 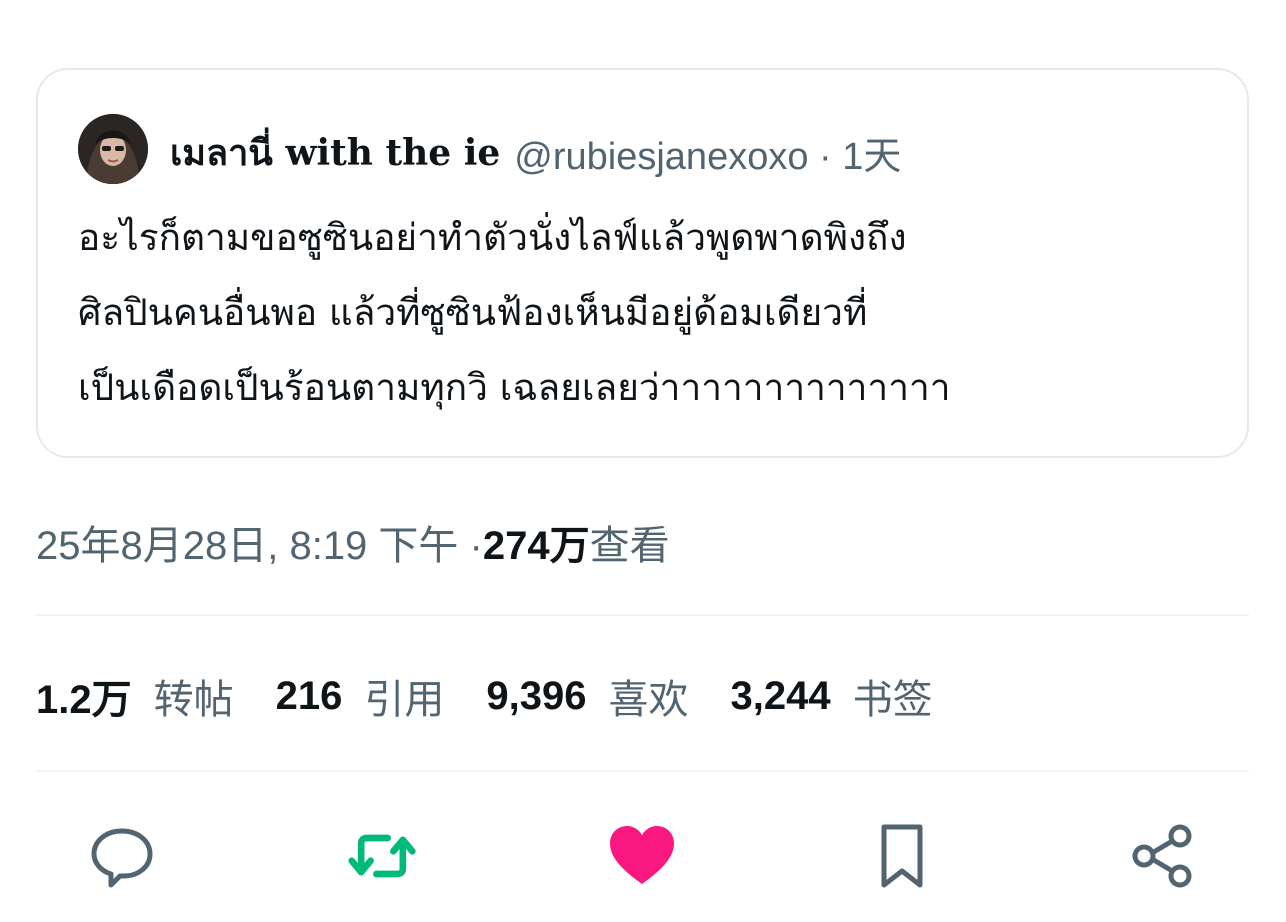 What do you see at coordinates (335, 152) in the screenshot?
I see `author-name: เมลานี่ with the ie` at bounding box center [335, 152].